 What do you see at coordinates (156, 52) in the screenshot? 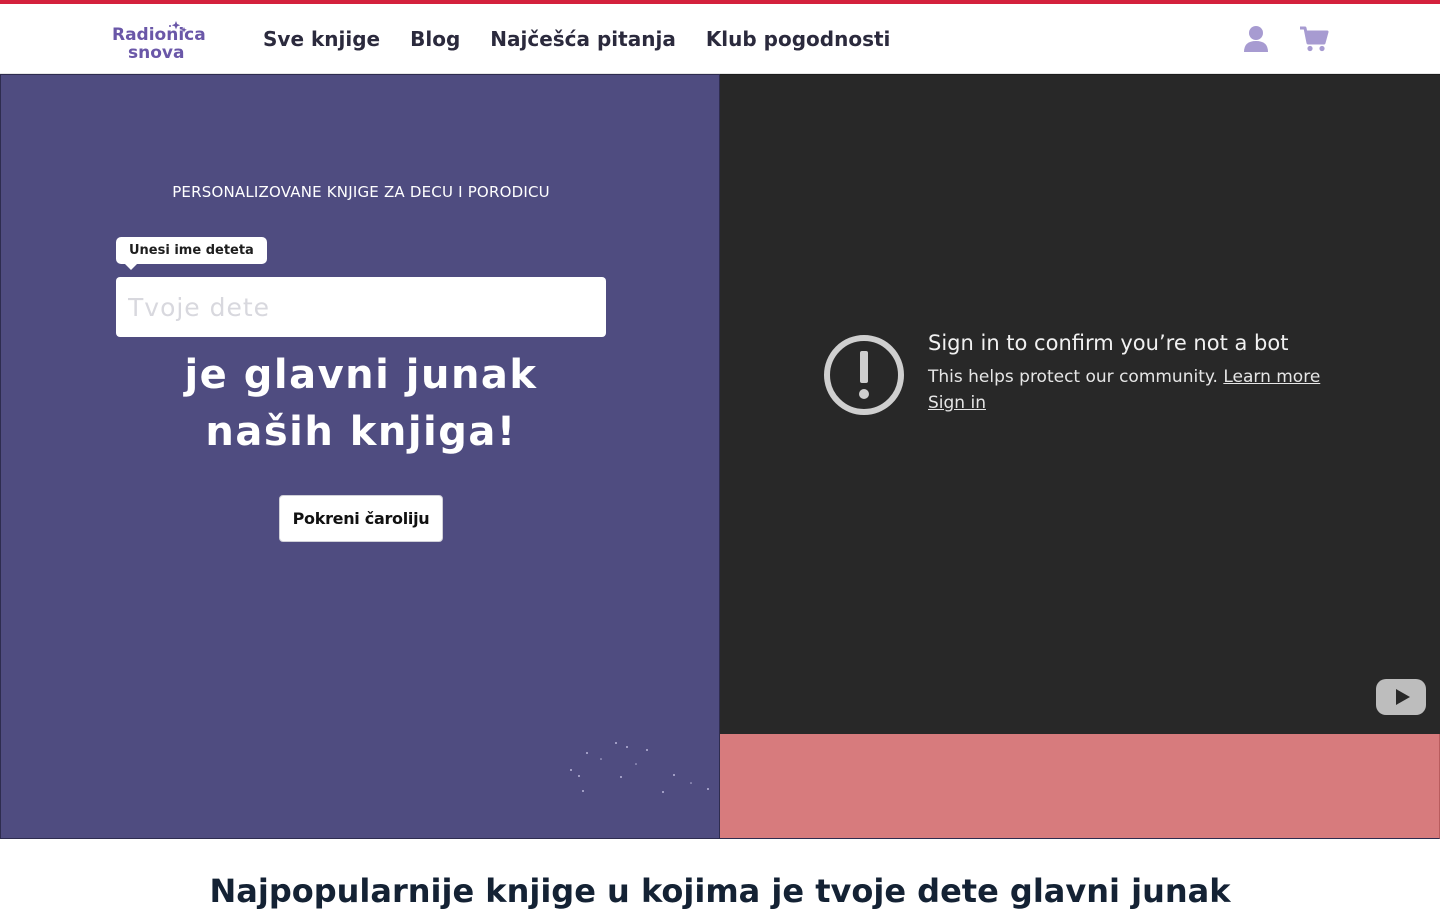
I see `svg-text: snova` at bounding box center [156, 52].